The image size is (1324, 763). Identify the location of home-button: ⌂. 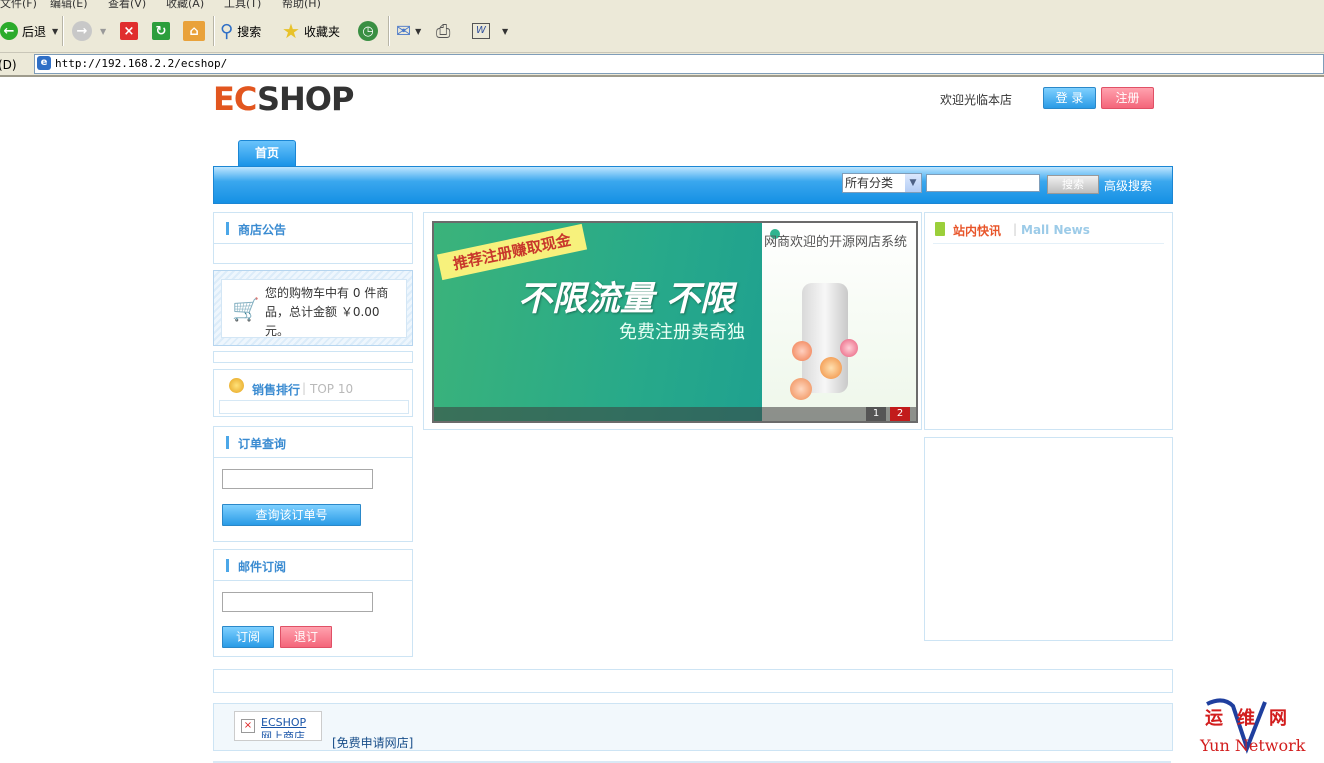
(194, 31).